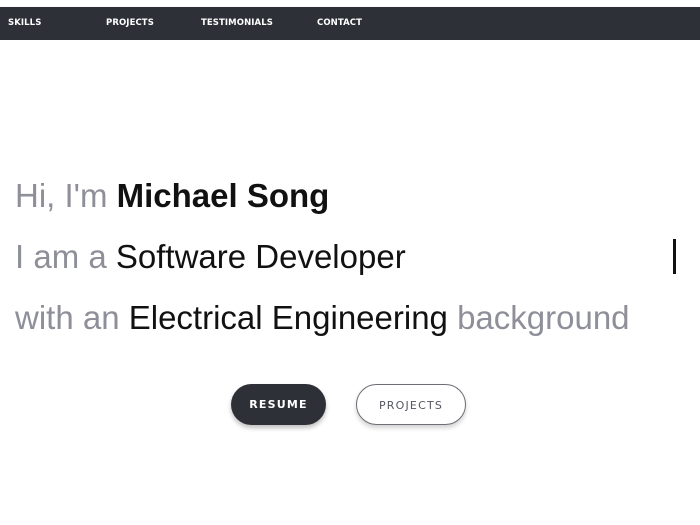  I want to click on hero-greeting: Hi, I'm Michael Song, so click(172, 196).